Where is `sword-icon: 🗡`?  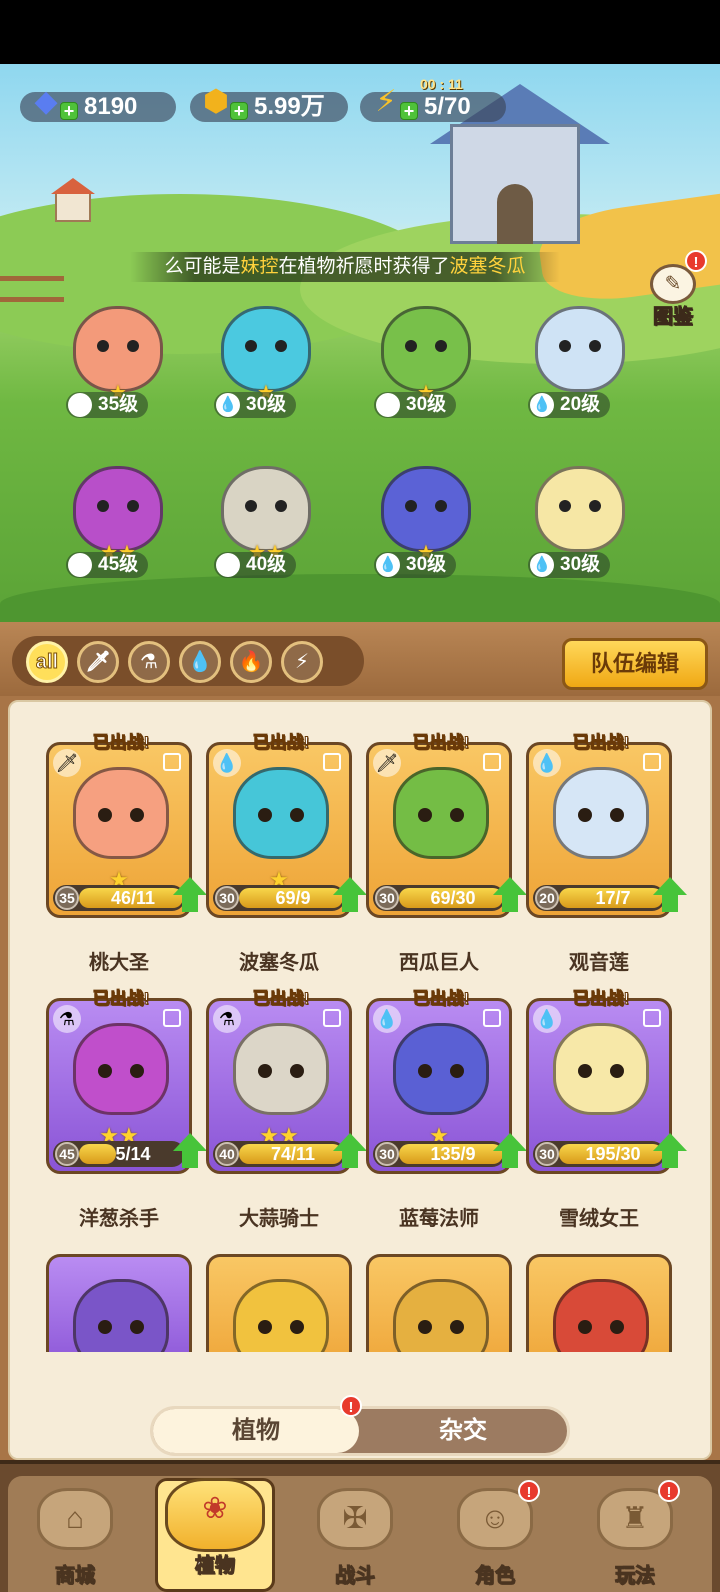
sword-icon: 🗡 is located at coordinates (98, 662).